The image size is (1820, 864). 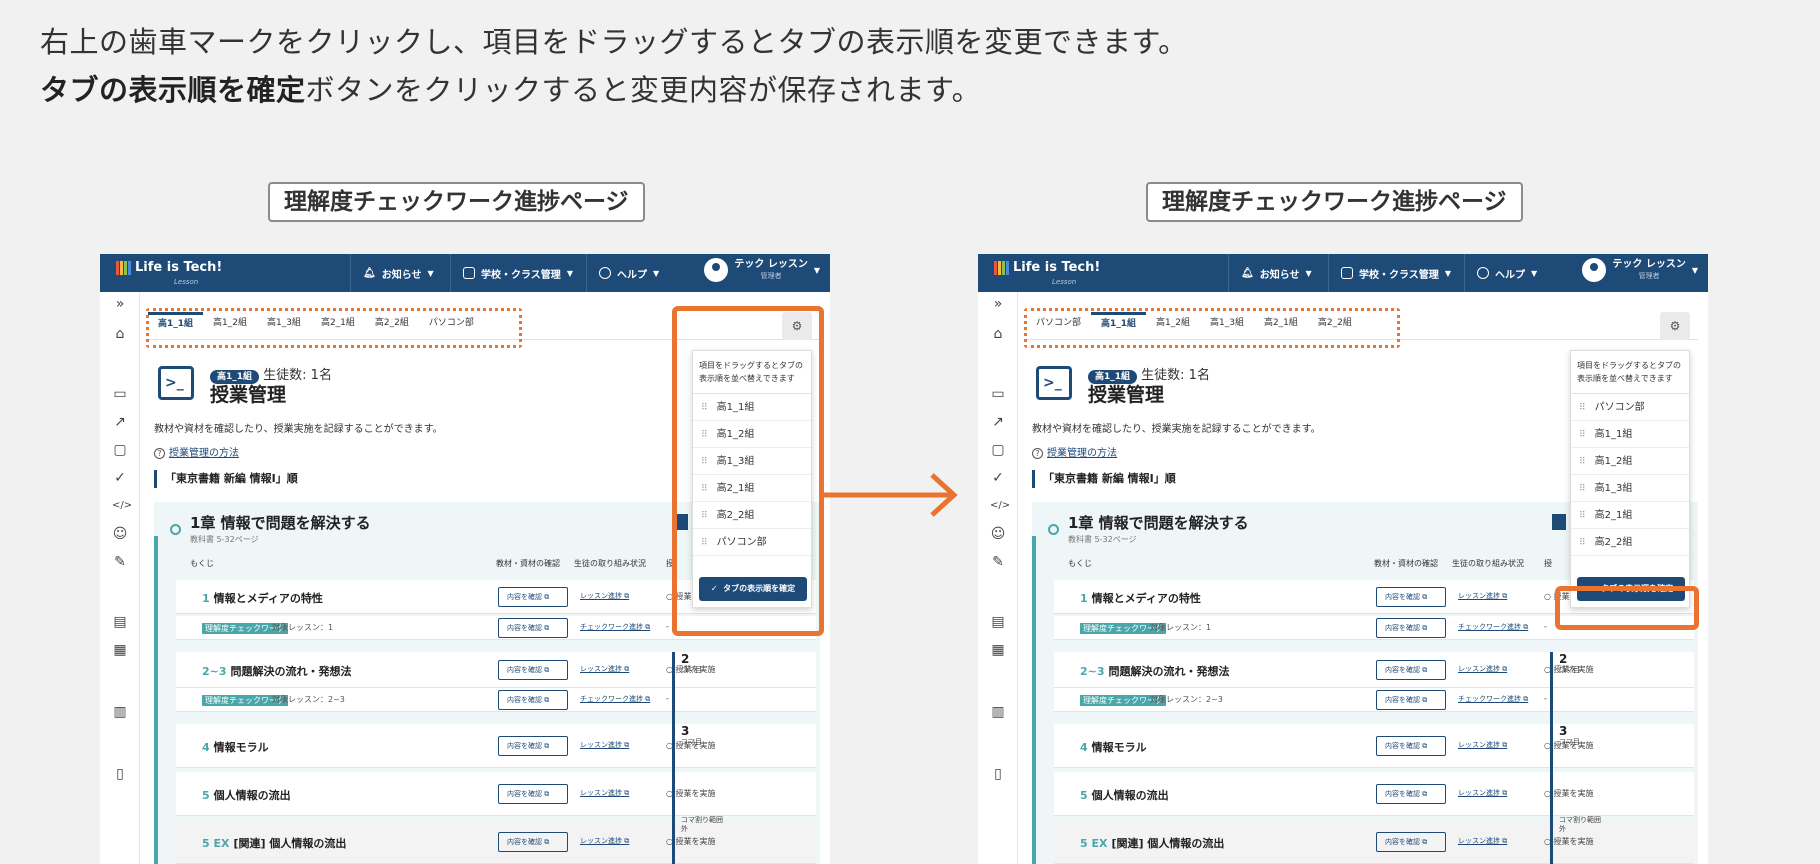 I want to click on user-info: テック レッスン 管理者, so click(x=770, y=270).